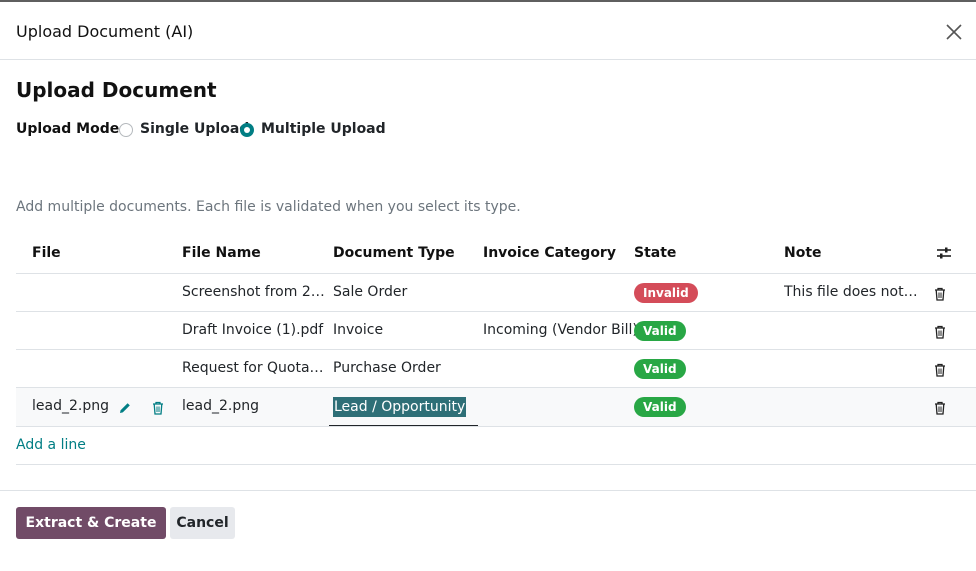  What do you see at coordinates (70, 406) in the screenshot?
I see `row-file: lead_2.png` at bounding box center [70, 406].